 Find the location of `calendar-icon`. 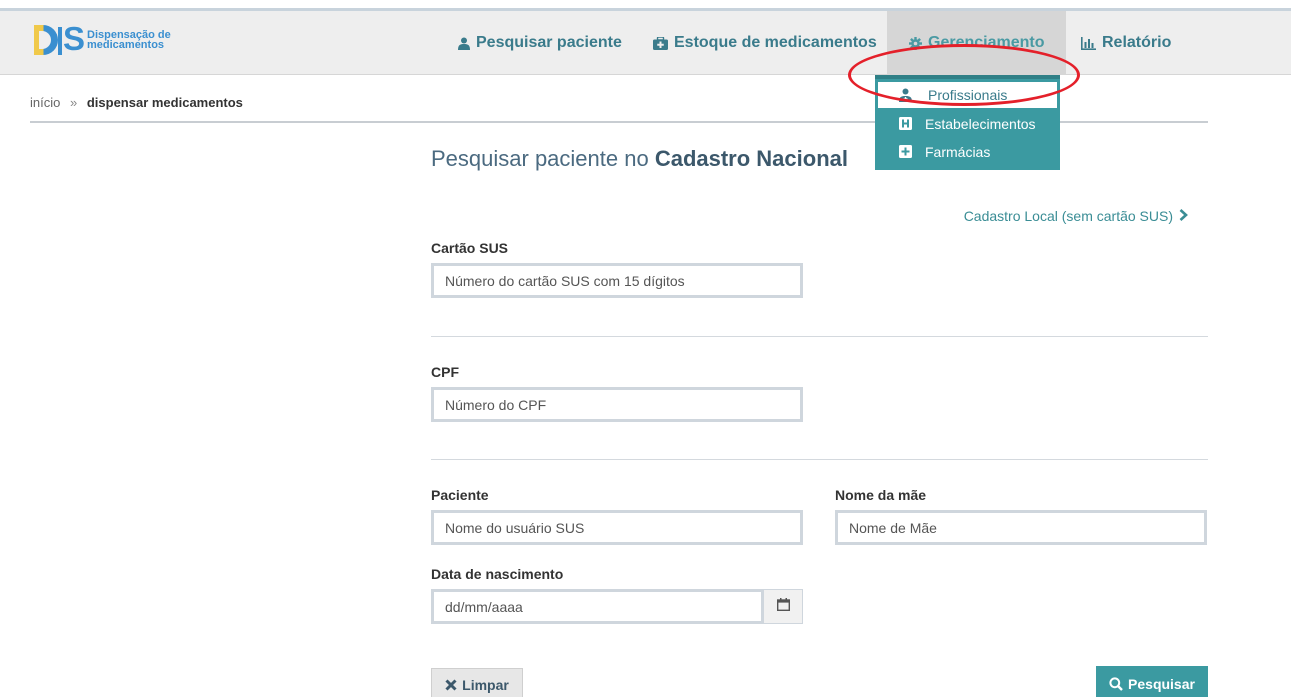

calendar-icon is located at coordinates (783, 606).